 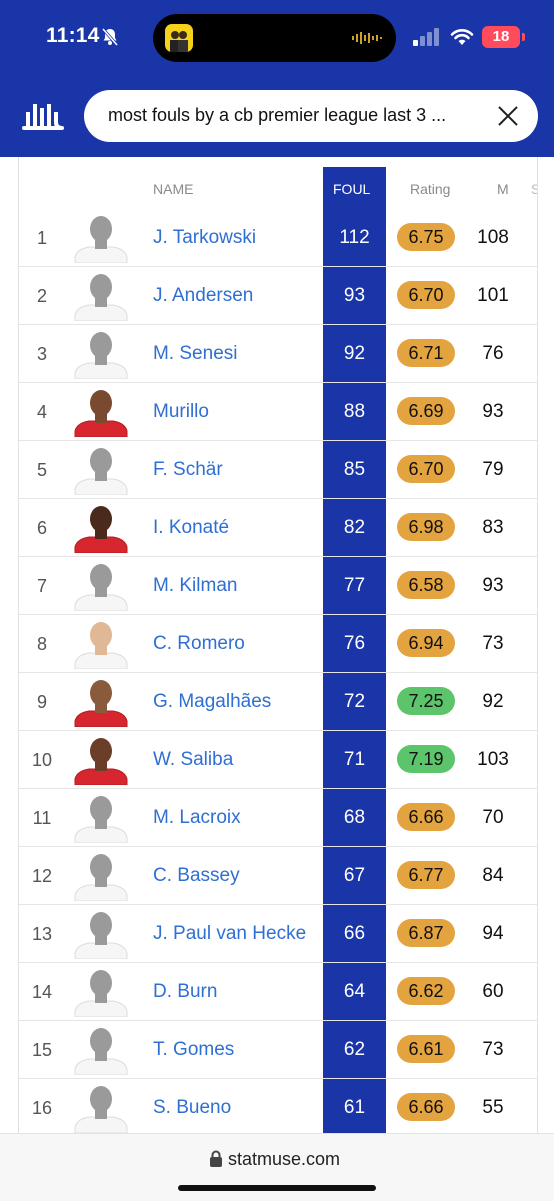 I want to click on header-foul: FOUL, so click(x=351, y=189).